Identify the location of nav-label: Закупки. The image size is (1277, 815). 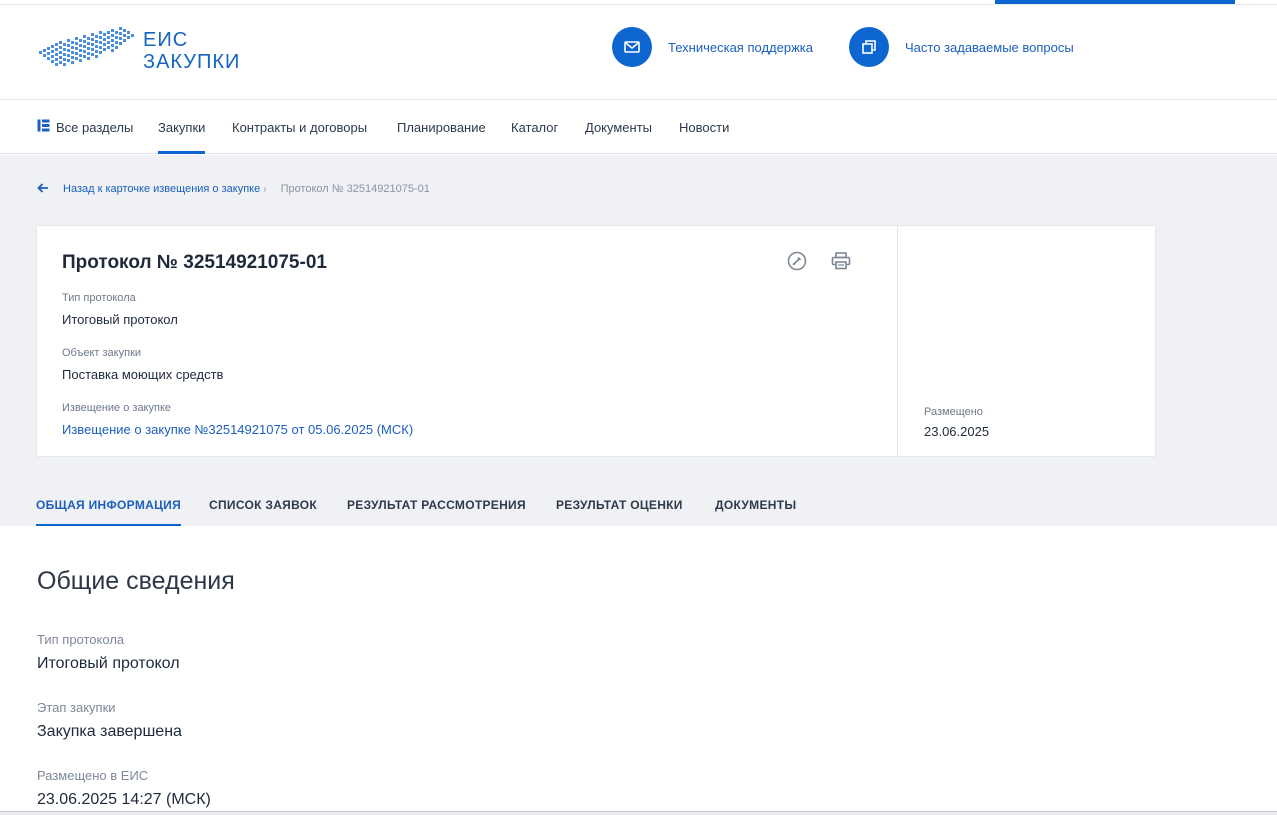
(182, 127).